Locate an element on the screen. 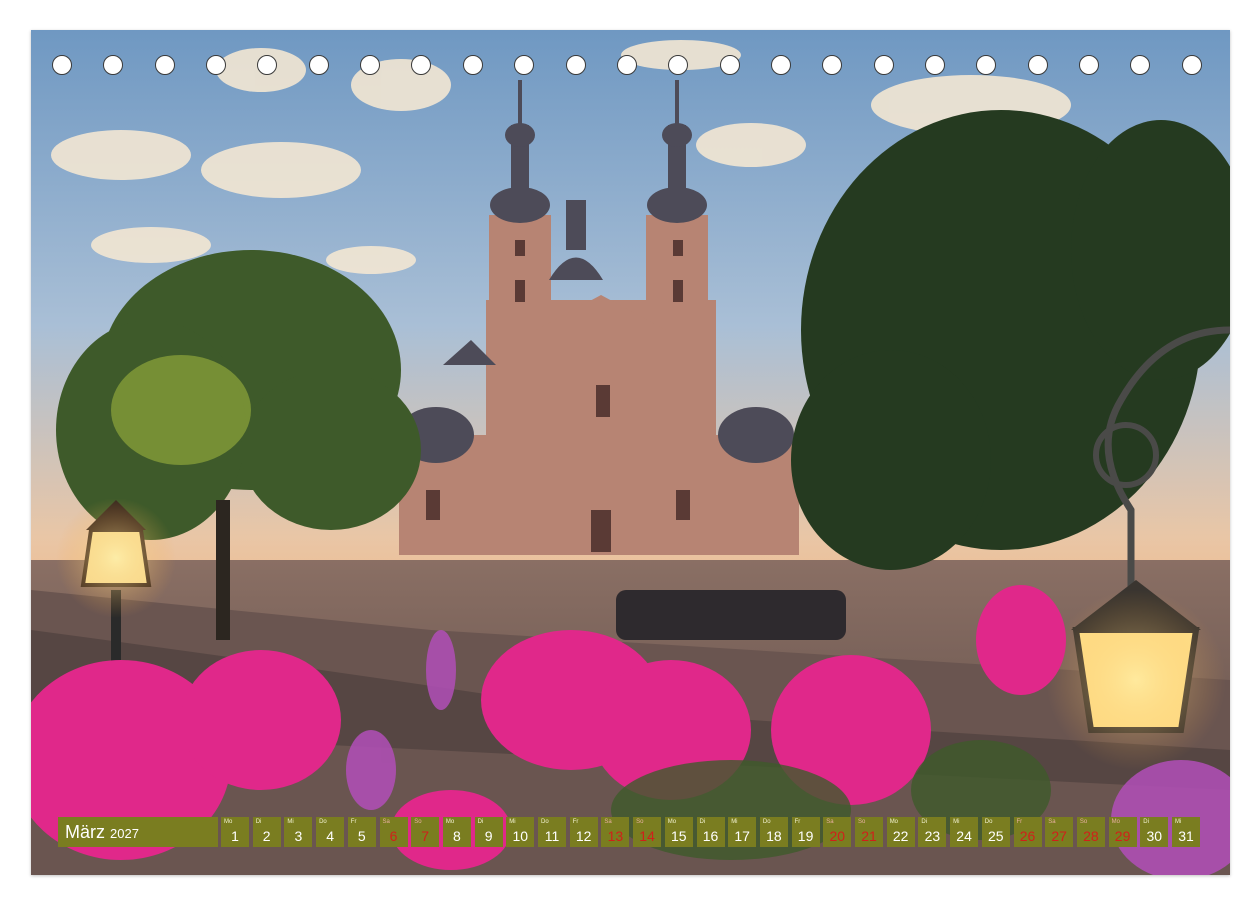 Image resolution: width=1260 pixels, height=905 pixels. day-cell: Mi 10 is located at coordinates (520, 832).